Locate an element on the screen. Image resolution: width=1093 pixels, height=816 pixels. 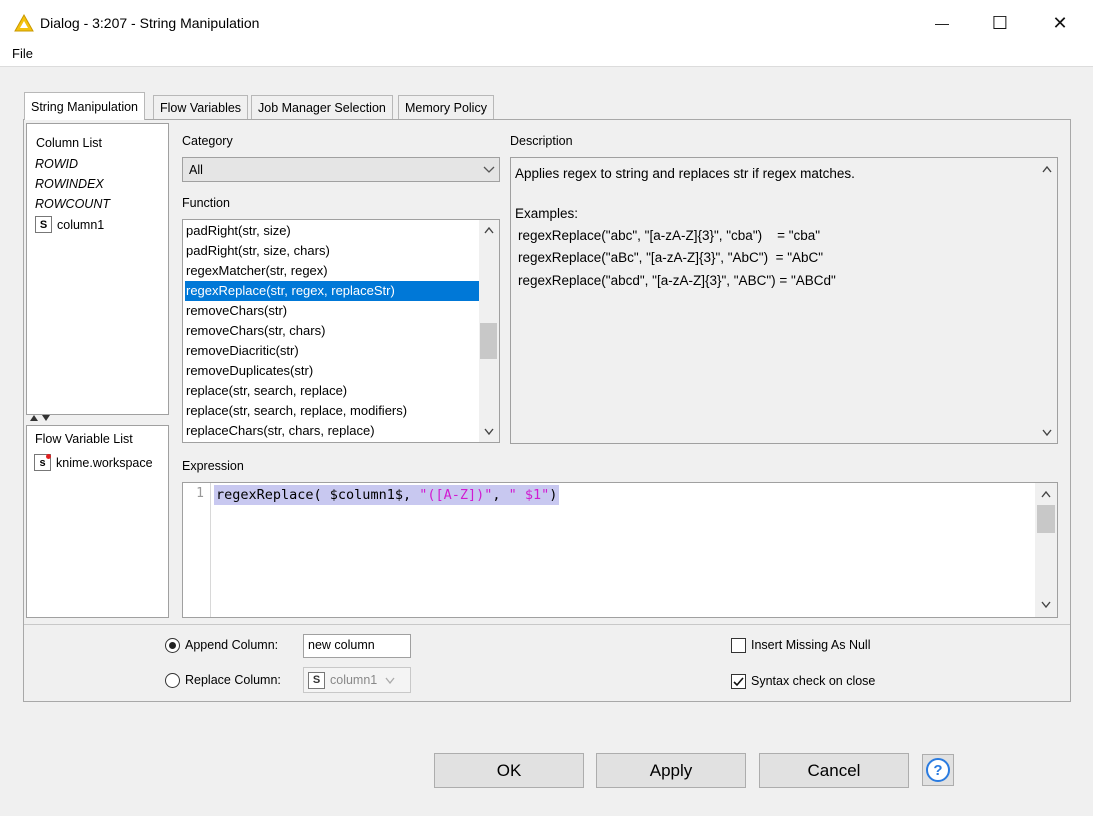
replace-column-radio is located at coordinates (172, 680).